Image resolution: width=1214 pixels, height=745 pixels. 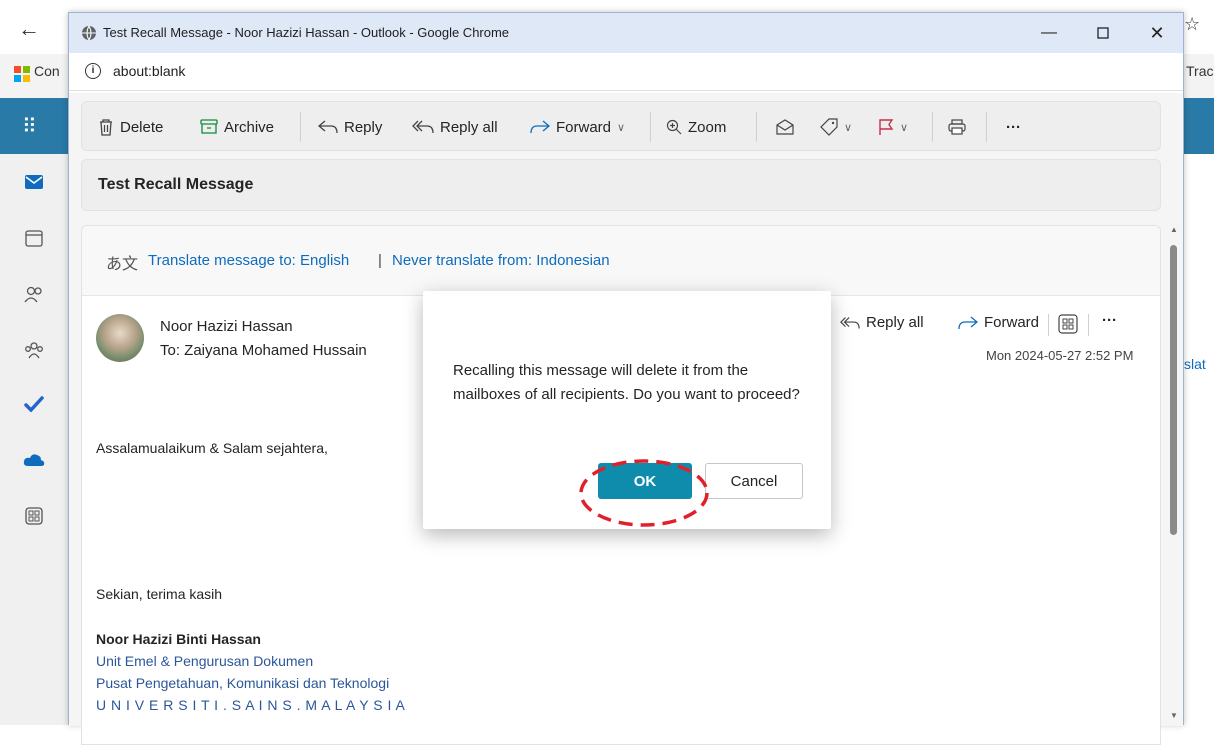 What do you see at coordinates (47, 71) in the screenshot?
I see `bookmark-label: Con` at bounding box center [47, 71].